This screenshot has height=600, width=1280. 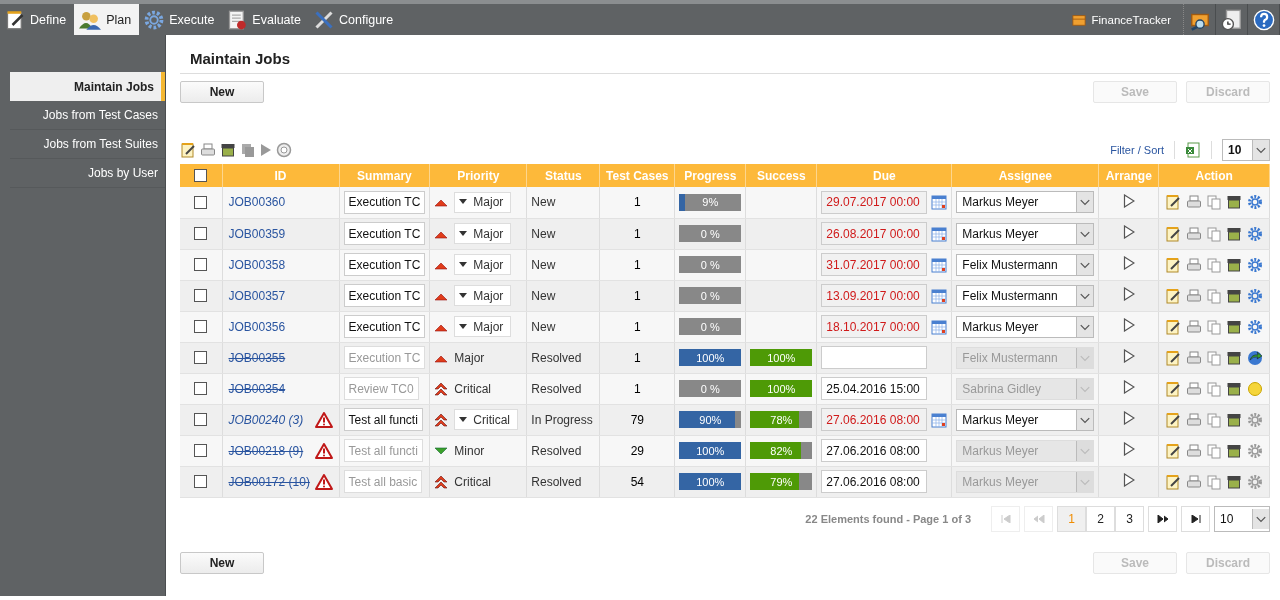 What do you see at coordinates (874, 264) in the screenshot?
I see `due-date-field: 31.07.2017 00:00` at bounding box center [874, 264].